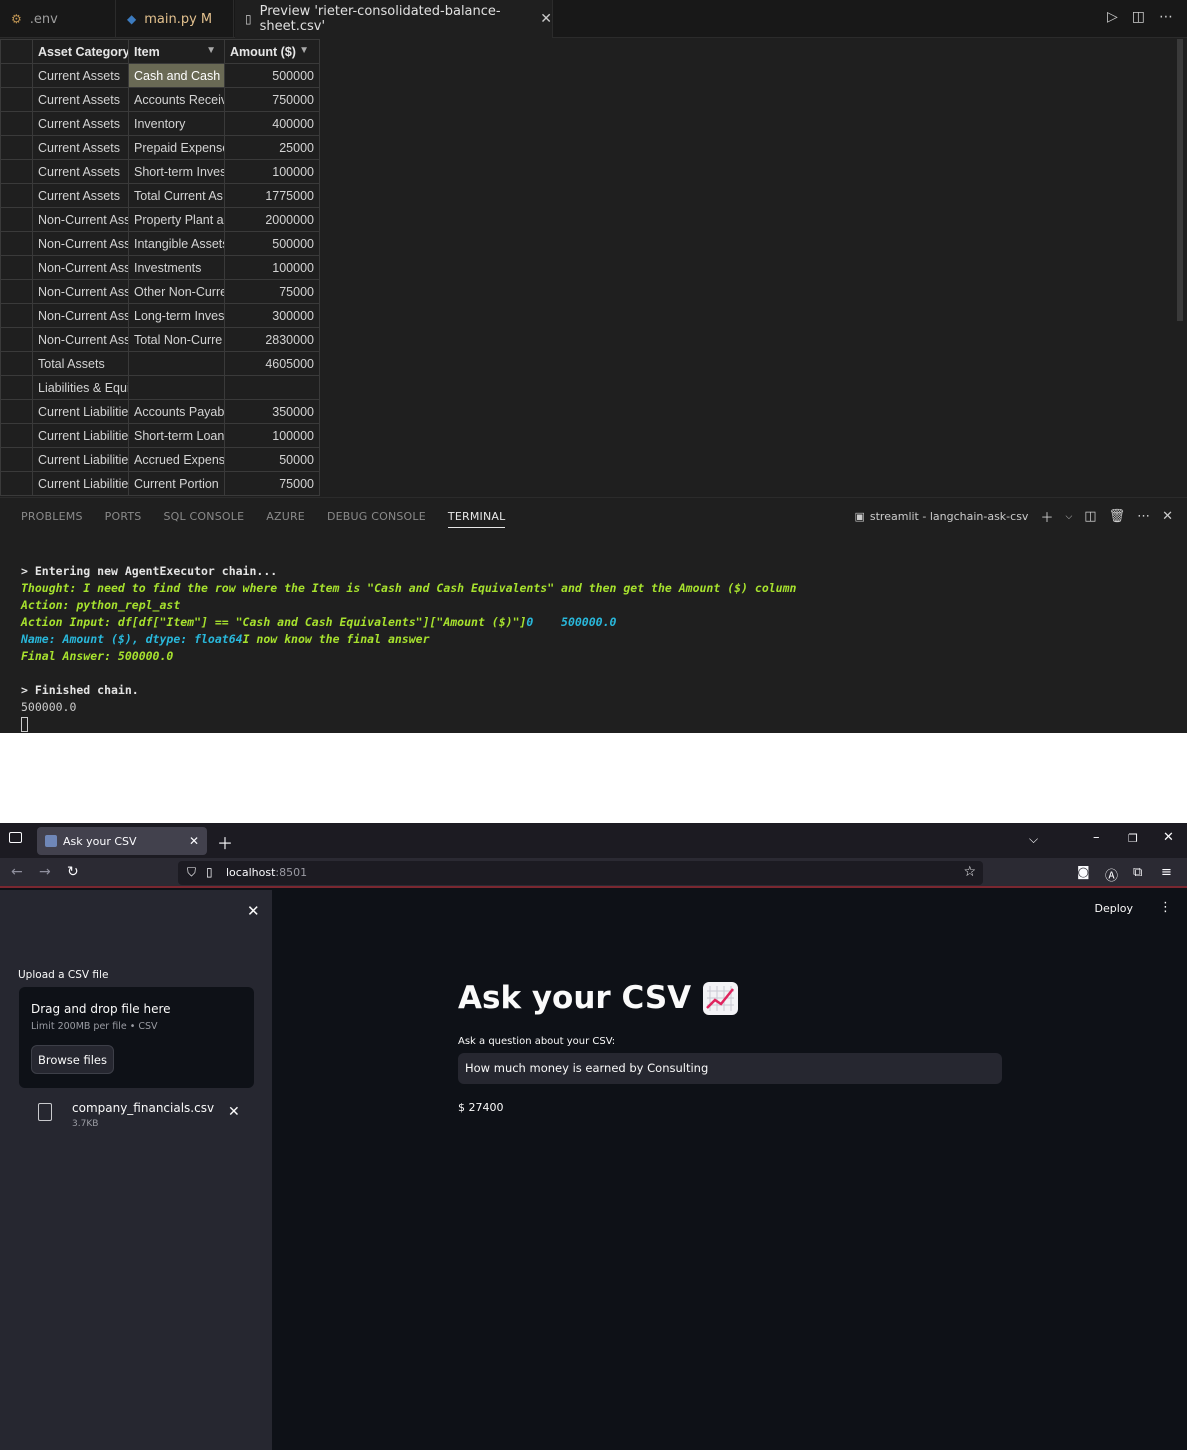 Image resolution: width=1187 pixels, height=1450 pixels. Describe the element at coordinates (194, 841) in the screenshot. I see `close-tab-icon: ✕` at that location.